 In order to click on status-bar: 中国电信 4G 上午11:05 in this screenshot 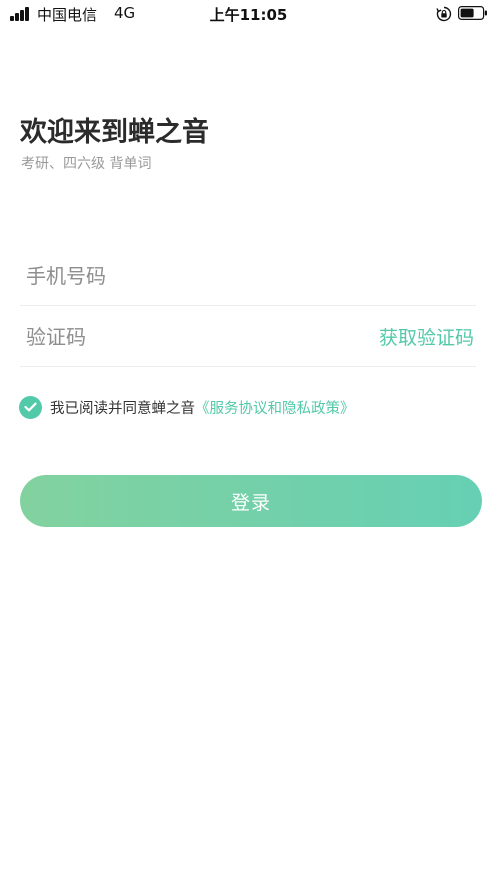, I will do `click(248, 15)`.